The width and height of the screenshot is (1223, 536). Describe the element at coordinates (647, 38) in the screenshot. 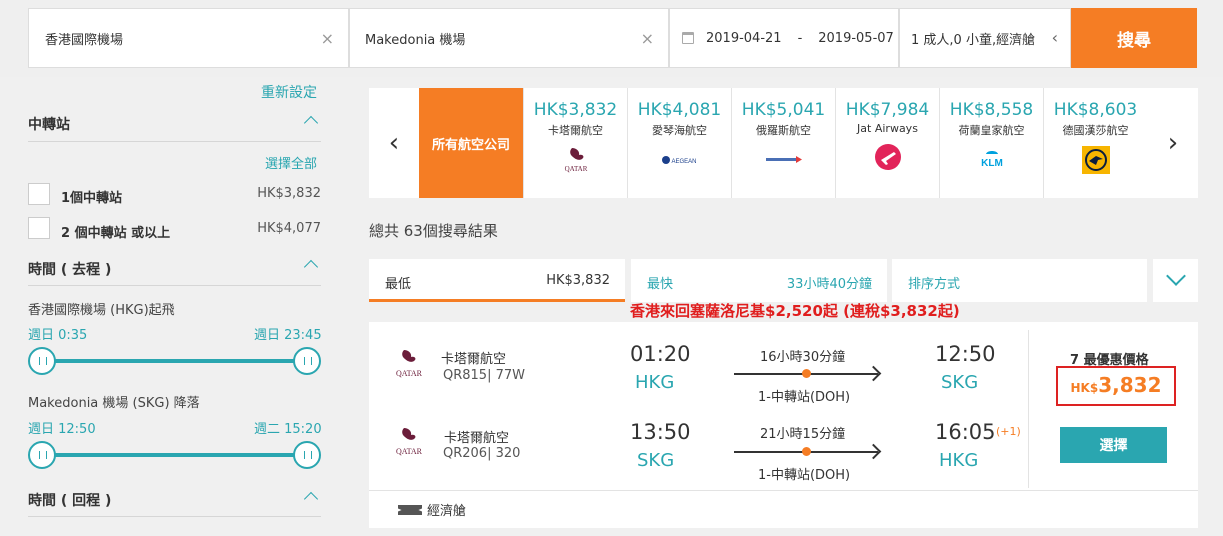

I see `clear-destination-icon: ×` at that location.